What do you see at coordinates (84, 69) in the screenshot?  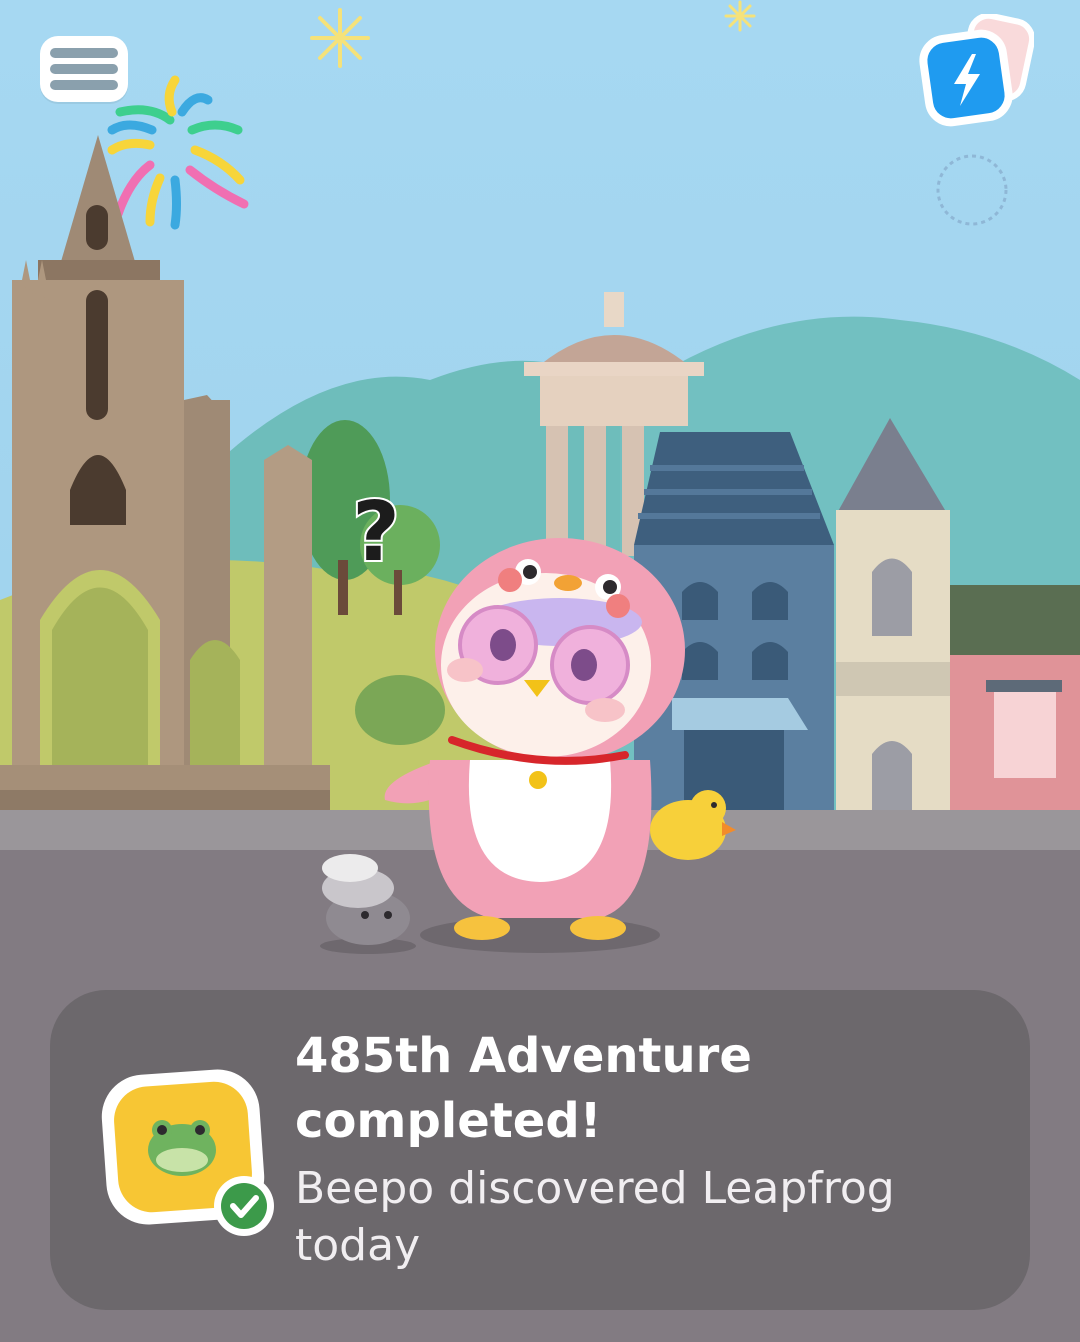 I see `menu-button` at bounding box center [84, 69].